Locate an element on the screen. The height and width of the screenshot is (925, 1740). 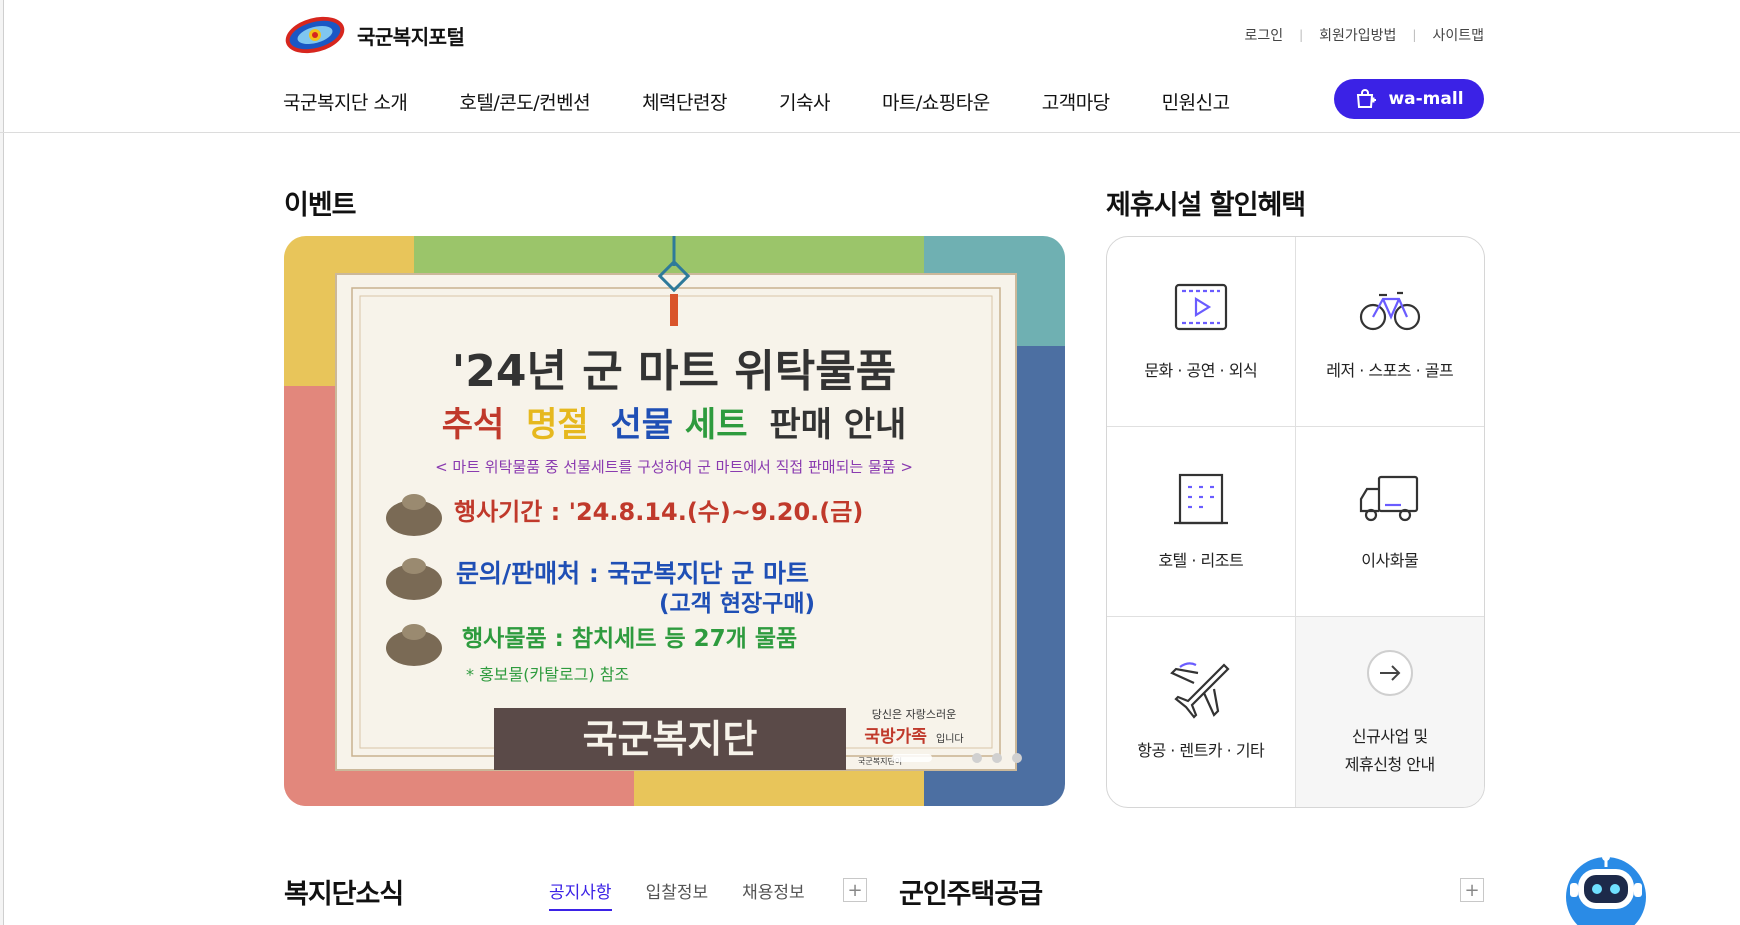
banner-headline-2b: 명절 is located at coordinates (557, 425).